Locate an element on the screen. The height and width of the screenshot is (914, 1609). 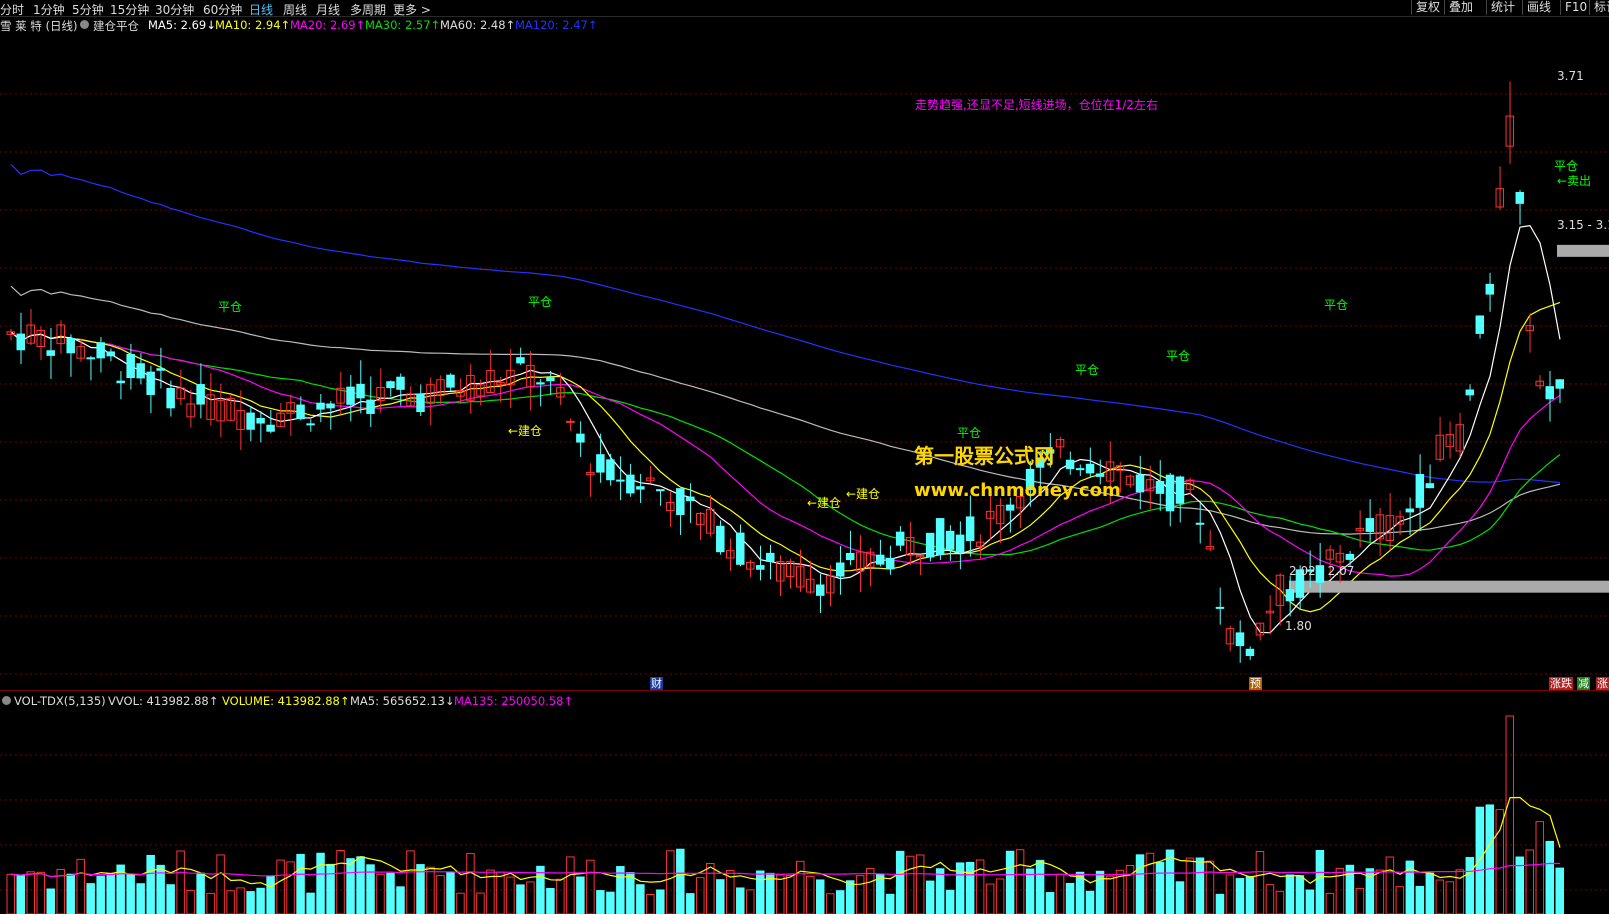
biaoji-button: 标记 is located at coordinates (1599, 7).